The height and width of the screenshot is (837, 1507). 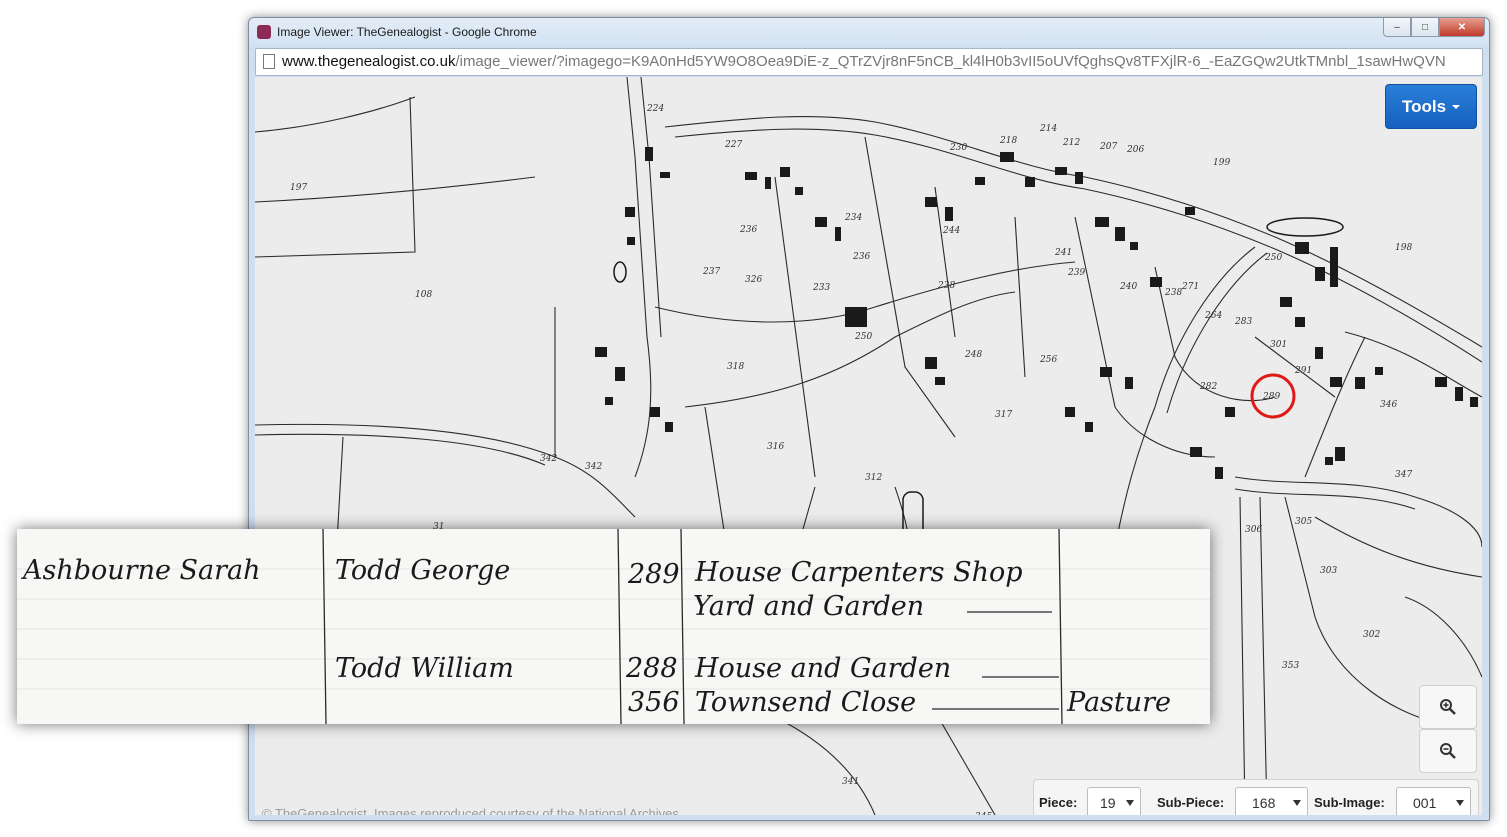 What do you see at coordinates (1403, 248) in the screenshot?
I see `plot-number-label: 198` at bounding box center [1403, 248].